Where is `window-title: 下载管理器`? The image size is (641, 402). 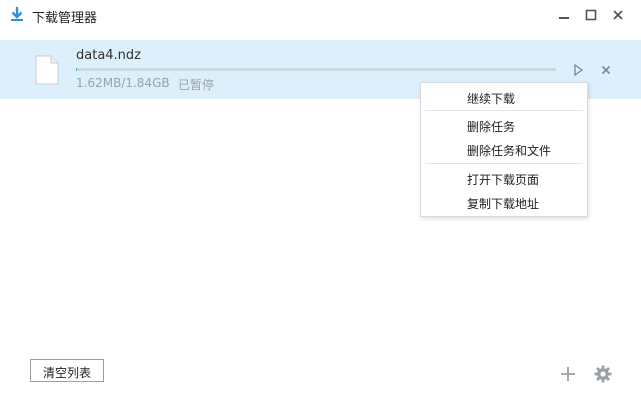
window-title: 下载管理器 is located at coordinates (65, 18).